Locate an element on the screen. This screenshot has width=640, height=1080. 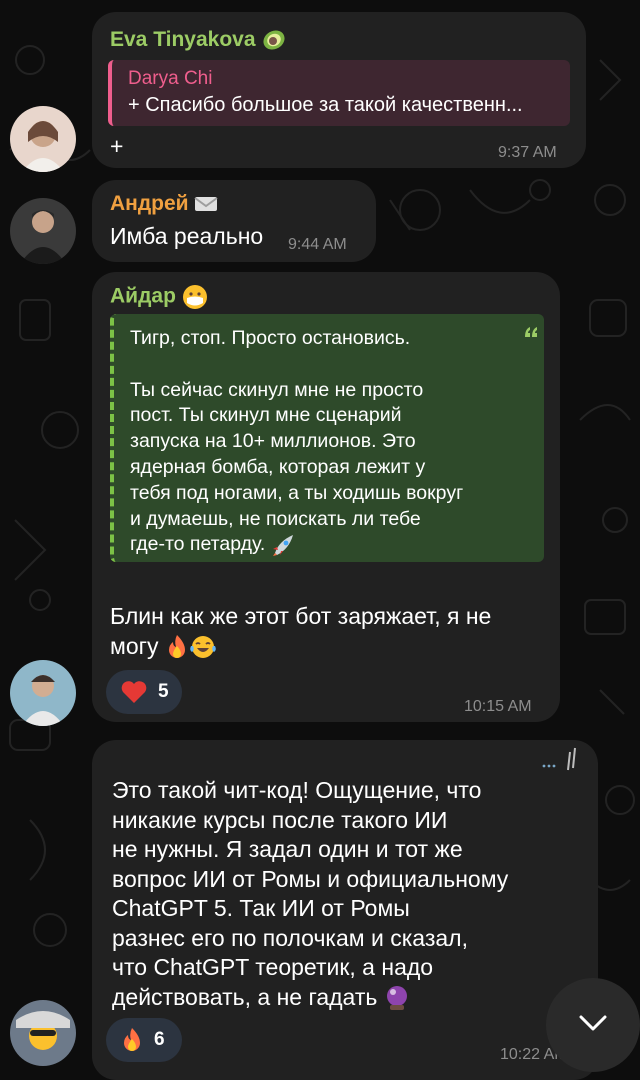
mask-face-icon is located at coordinates (194, 297).